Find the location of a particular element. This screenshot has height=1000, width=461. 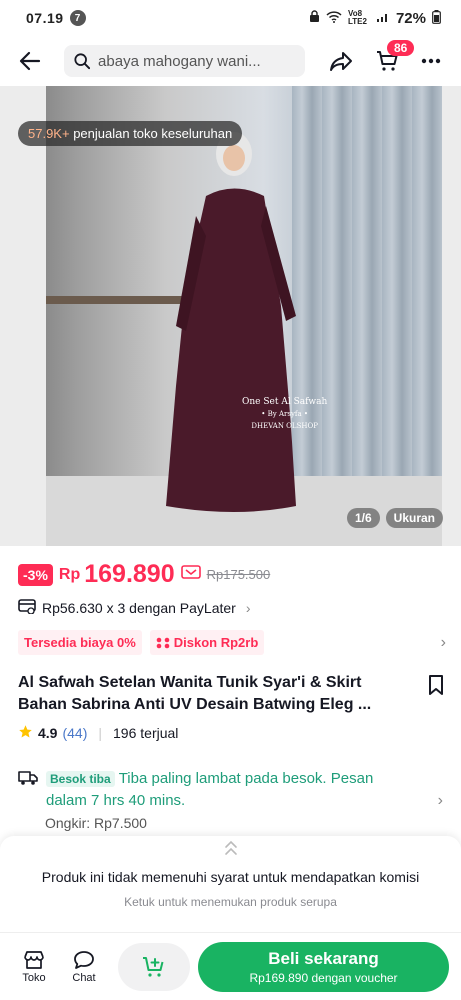

image-counter: 1/6 Ukuran is located at coordinates (394, 518).